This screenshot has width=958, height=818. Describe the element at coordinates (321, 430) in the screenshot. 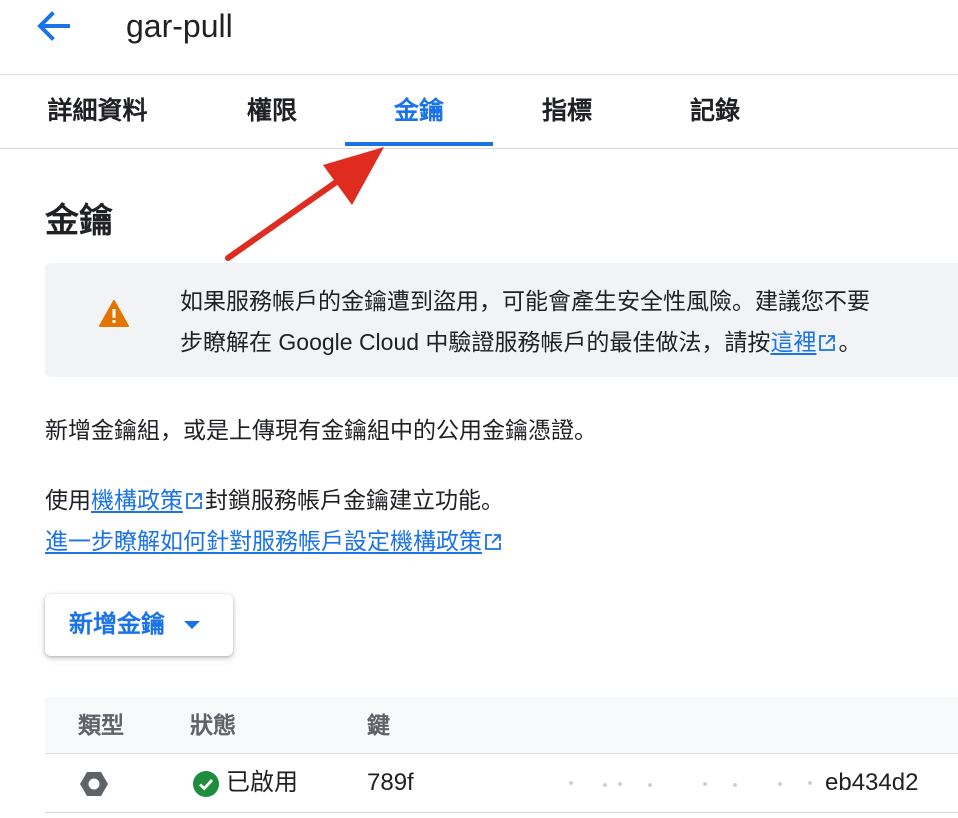

I see `intro-text: 新增金鑰組，或是上傳現有金鑰組中的公用金鑰憑證。` at that location.